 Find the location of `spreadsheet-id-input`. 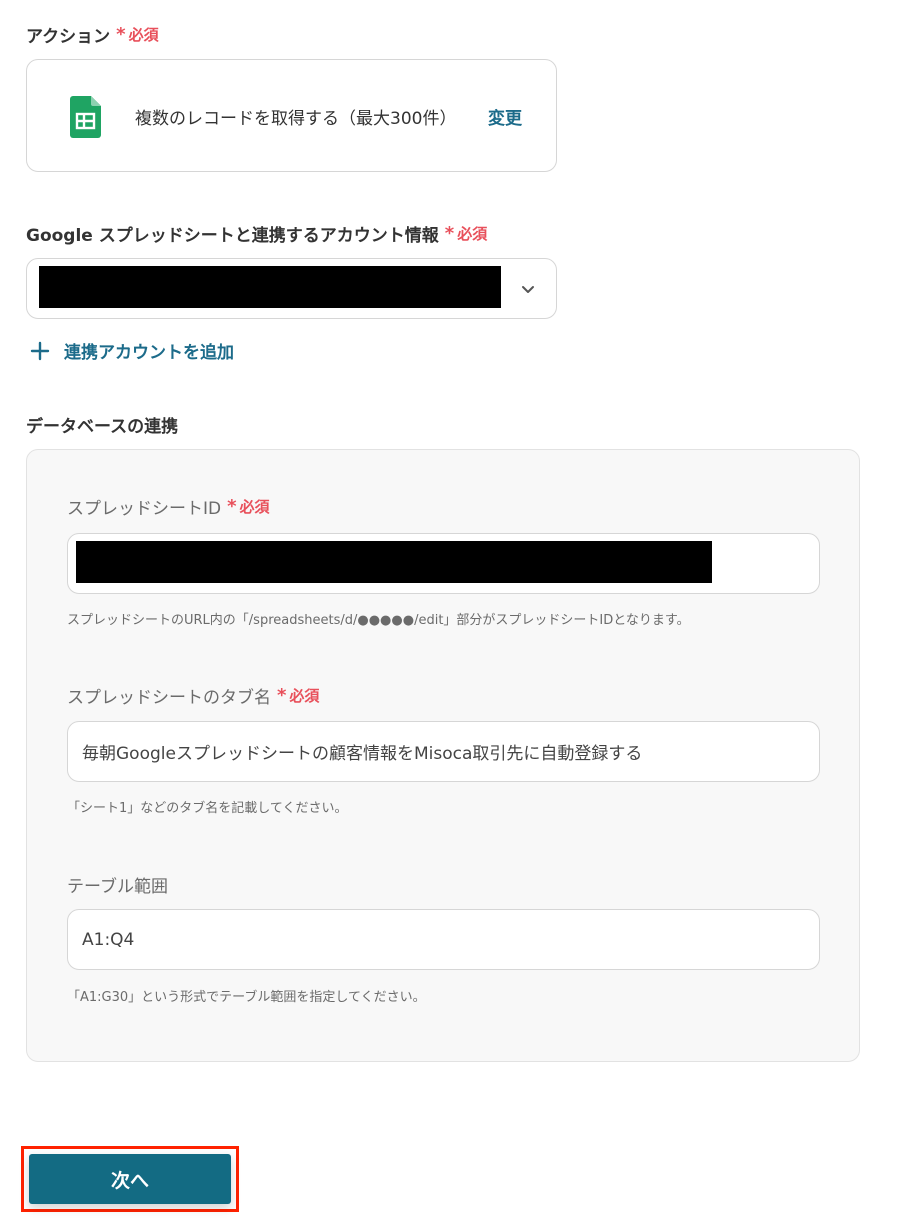

spreadsheet-id-input is located at coordinates (443, 563).